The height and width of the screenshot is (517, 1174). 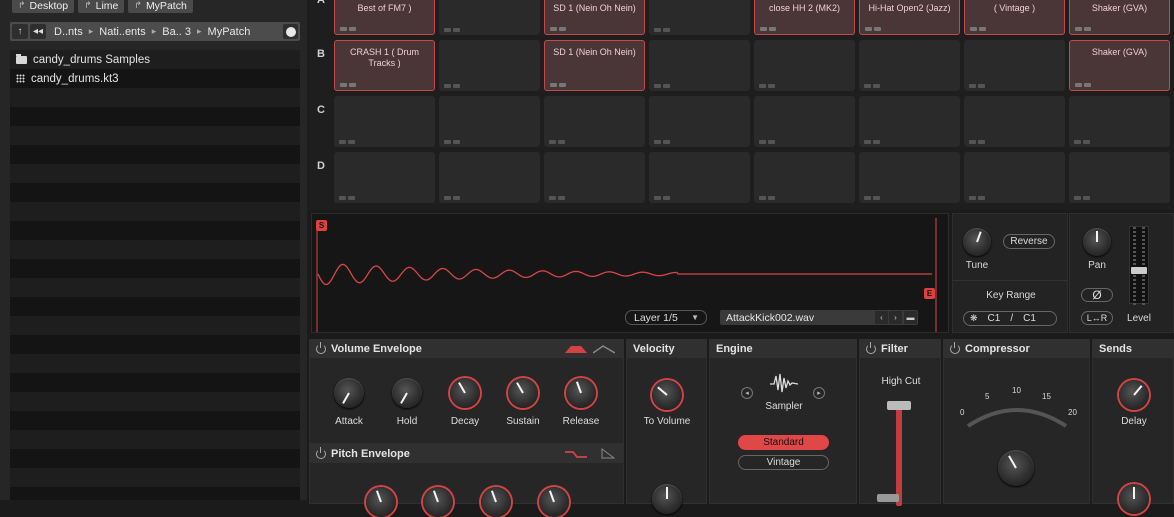 I want to click on favorite-lime: ↱ Lime, so click(x=101, y=6).